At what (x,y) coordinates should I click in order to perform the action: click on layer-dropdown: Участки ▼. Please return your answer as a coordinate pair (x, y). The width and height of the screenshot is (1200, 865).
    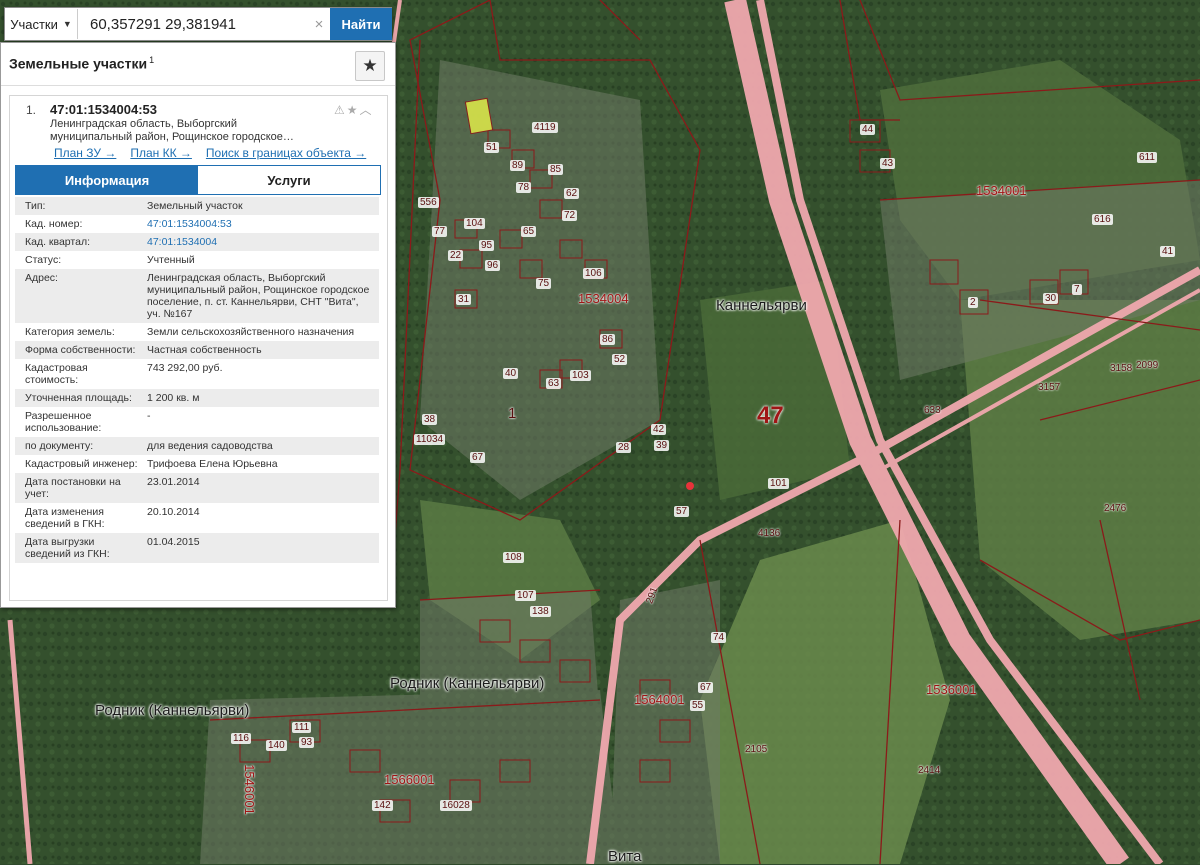
    Looking at the image, I should click on (41, 24).